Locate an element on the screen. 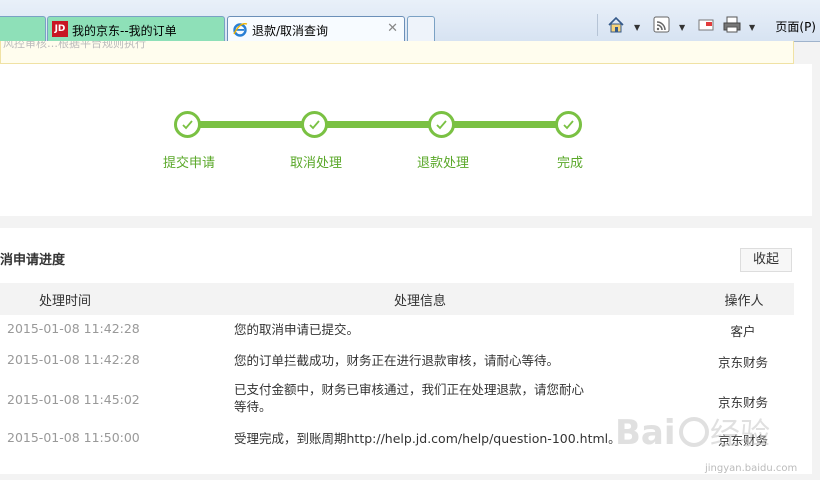 This screenshot has width=820, height=480. watermark-url: jingyan.baidu.com is located at coordinates (751, 468).